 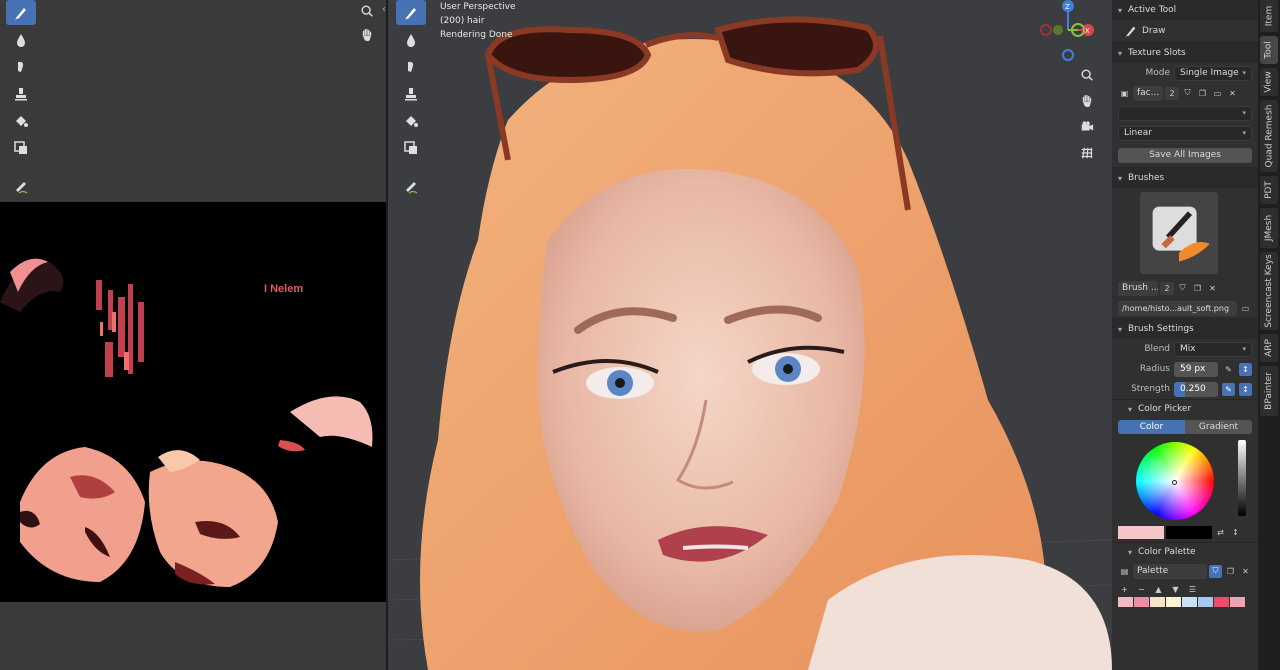 What do you see at coordinates (1158, 589) in the screenshot?
I see `move-up-icon: ▲` at bounding box center [1158, 589].